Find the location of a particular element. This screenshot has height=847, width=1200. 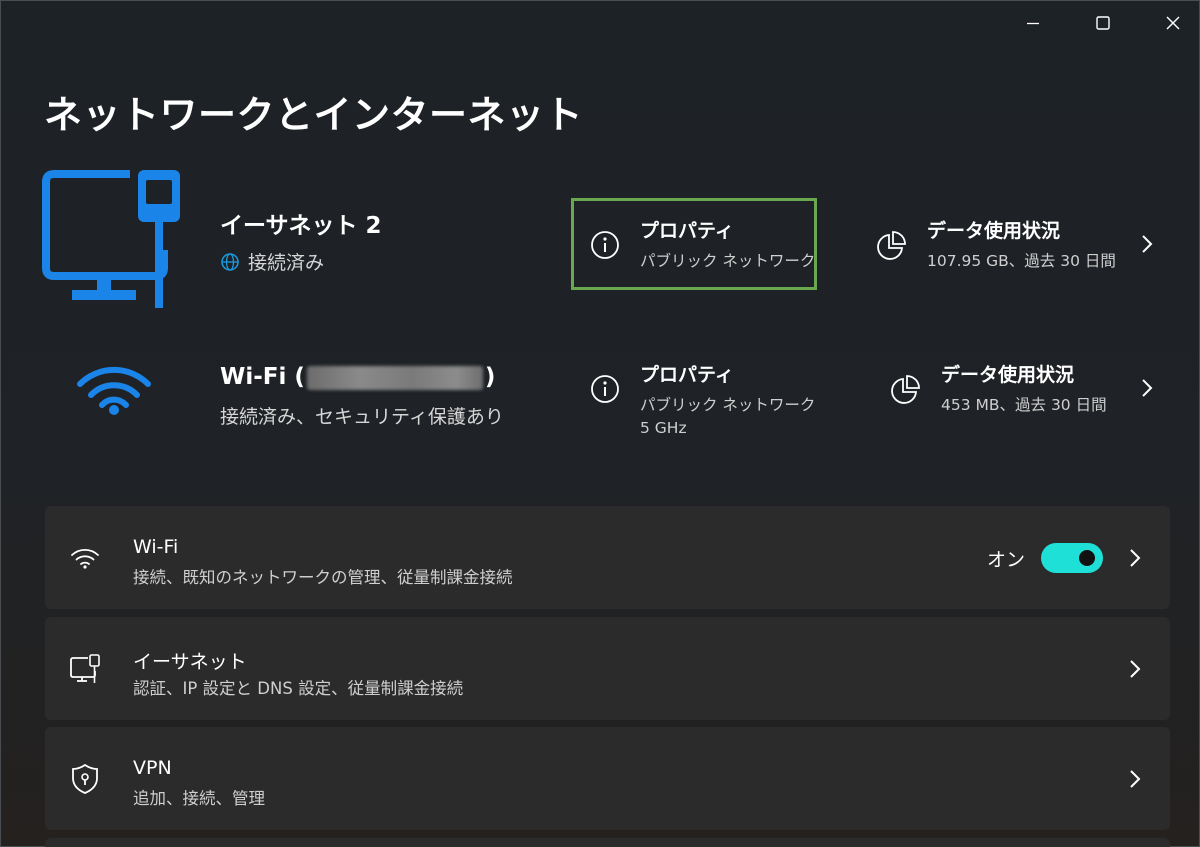

ethernet-connection-name: イーサネット 2 is located at coordinates (301, 226).